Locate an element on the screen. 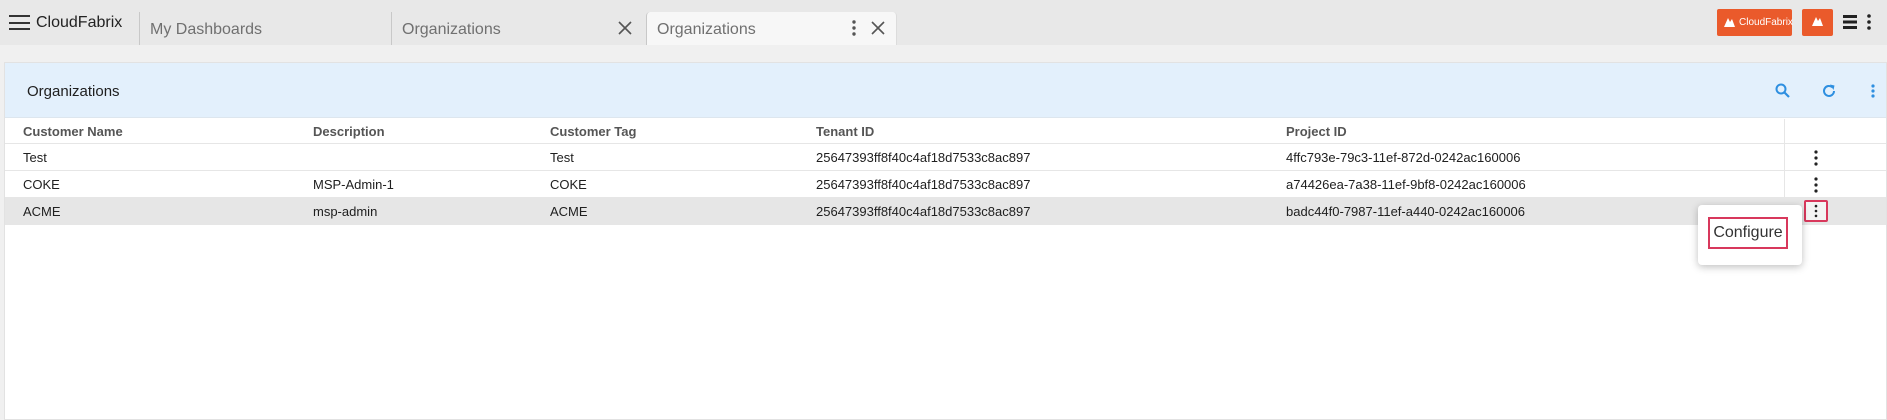  panel-header: Organizations is located at coordinates (945, 90).